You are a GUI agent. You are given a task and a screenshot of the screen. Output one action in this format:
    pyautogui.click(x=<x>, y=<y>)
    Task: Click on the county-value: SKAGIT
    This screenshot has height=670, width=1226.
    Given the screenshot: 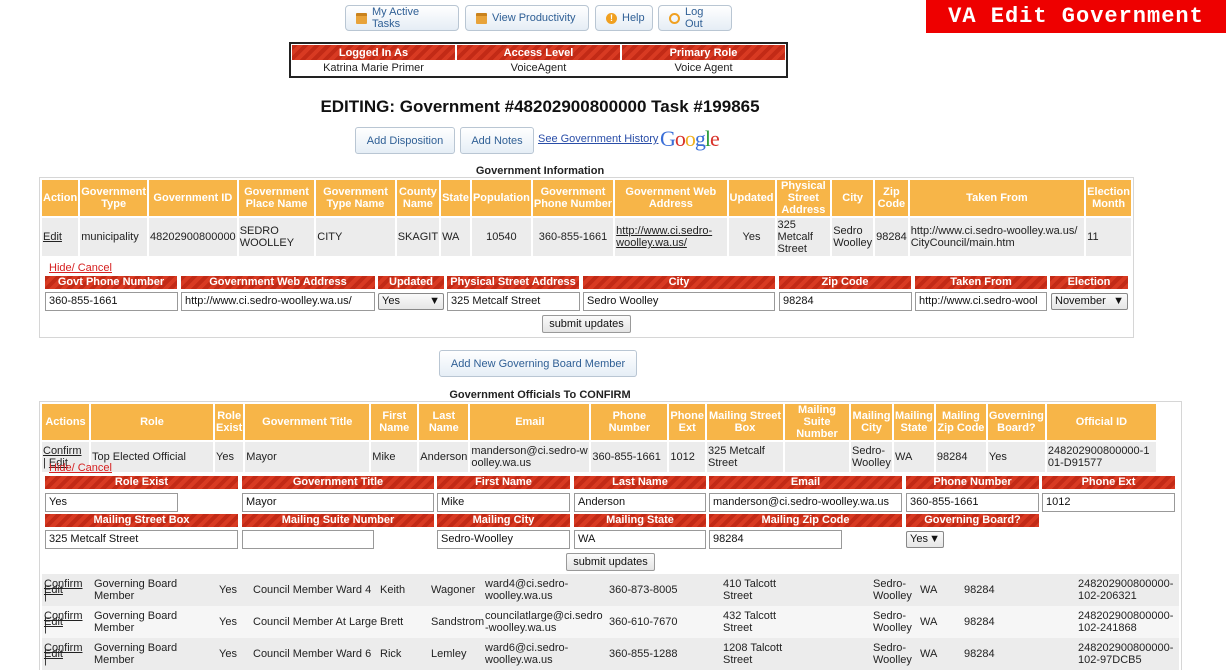 What is the action you would take?
    pyautogui.click(x=418, y=237)
    